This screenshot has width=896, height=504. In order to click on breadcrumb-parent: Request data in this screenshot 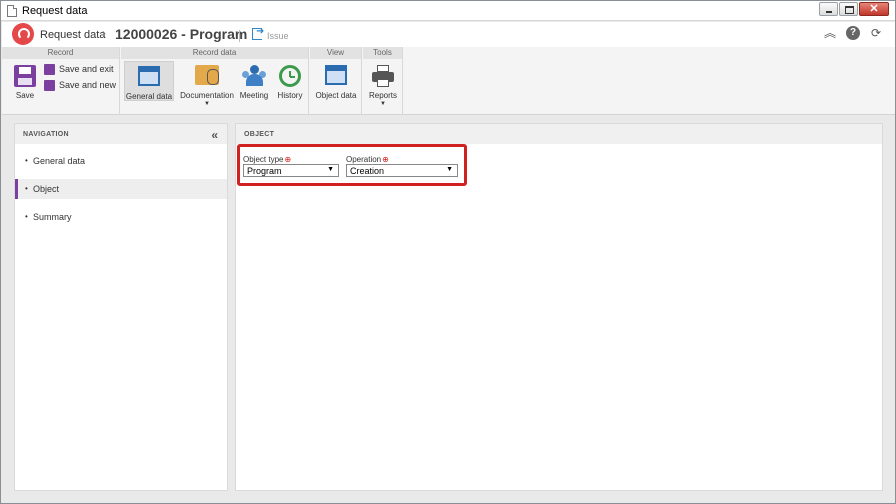, I will do `click(72, 35)`.